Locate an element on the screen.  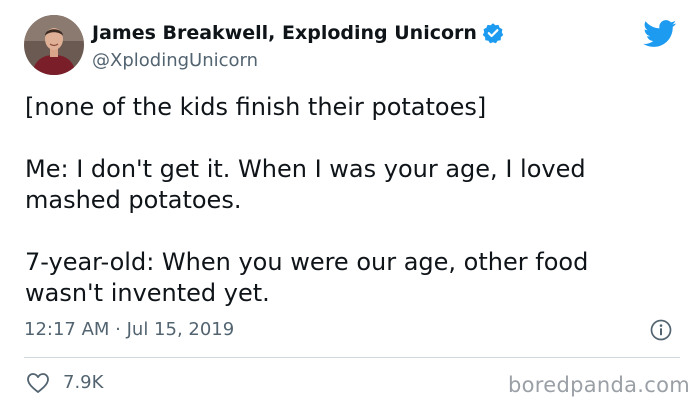
author-handle: @XplodingUnicorn is located at coordinates (175, 61).